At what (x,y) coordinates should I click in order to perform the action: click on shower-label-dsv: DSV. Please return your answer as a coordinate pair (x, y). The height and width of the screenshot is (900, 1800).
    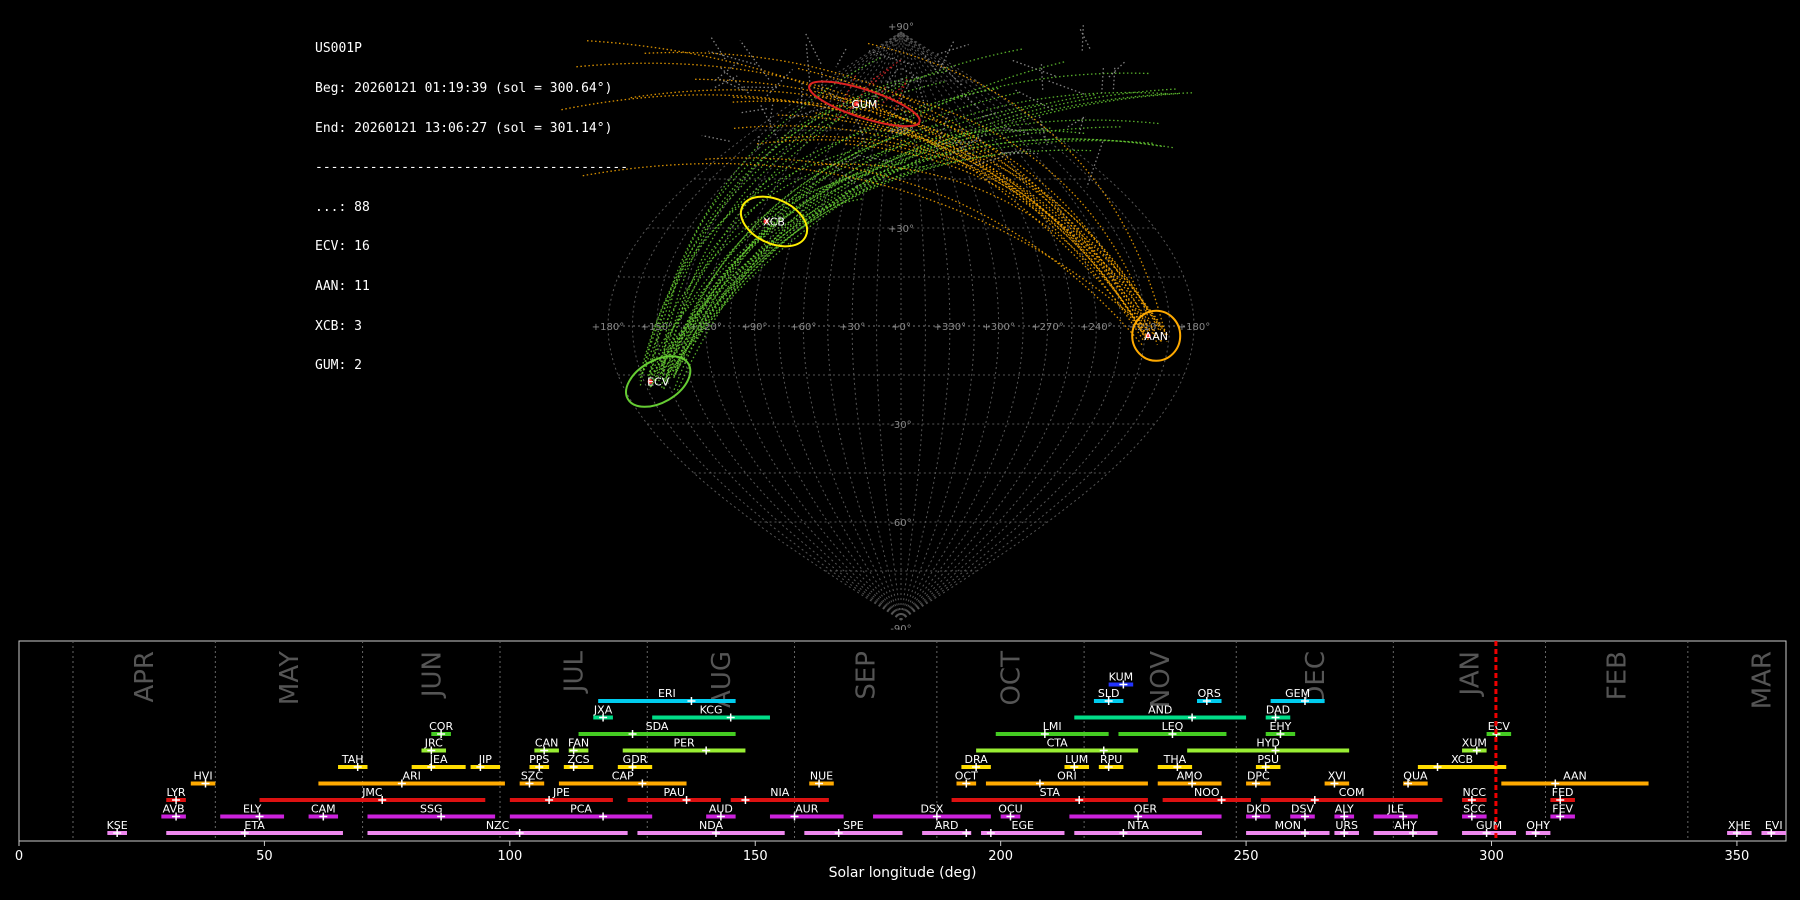
    Looking at the image, I should click on (1302, 809).